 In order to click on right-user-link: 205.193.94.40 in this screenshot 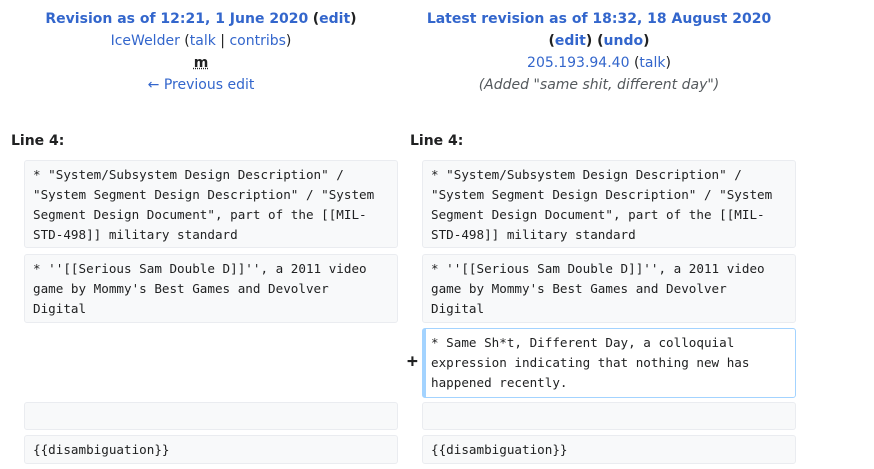, I will do `click(578, 63)`.